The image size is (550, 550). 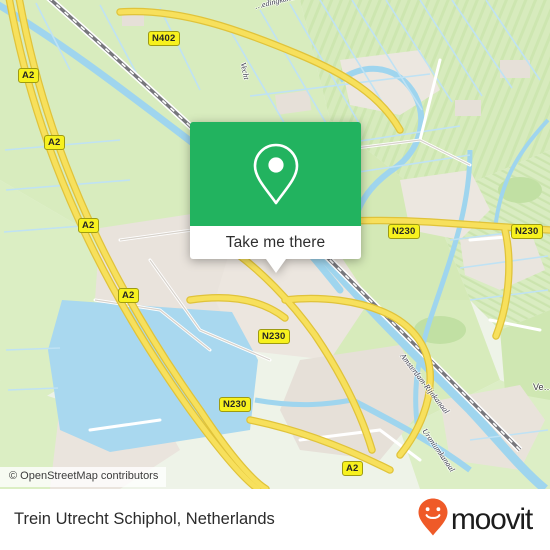 What do you see at coordinates (54, 142) in the screenshot?
I see `road-shield-a2-2: A2` at bounding box center [54, 142].